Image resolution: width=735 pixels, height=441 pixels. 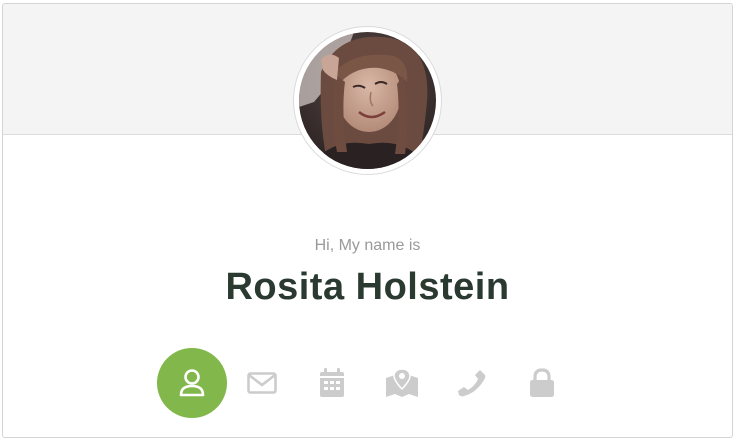 I want to click on map-icon, so click(x=402, y=382).